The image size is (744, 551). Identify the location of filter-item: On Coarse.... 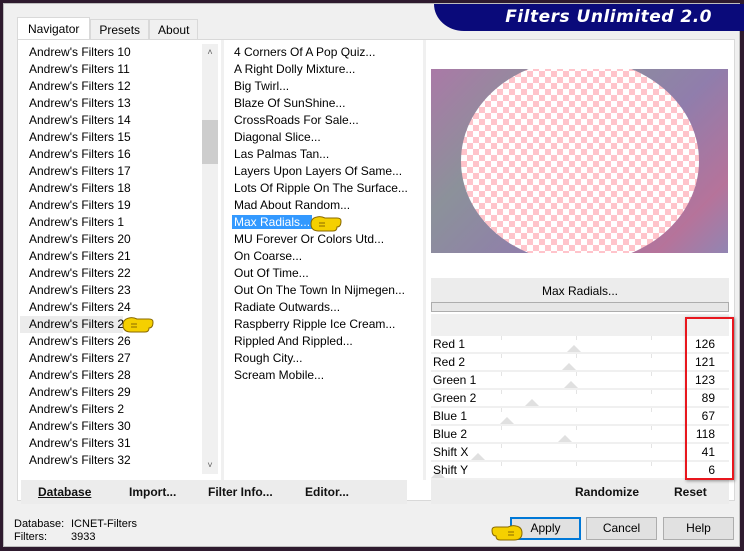
(326, 256).